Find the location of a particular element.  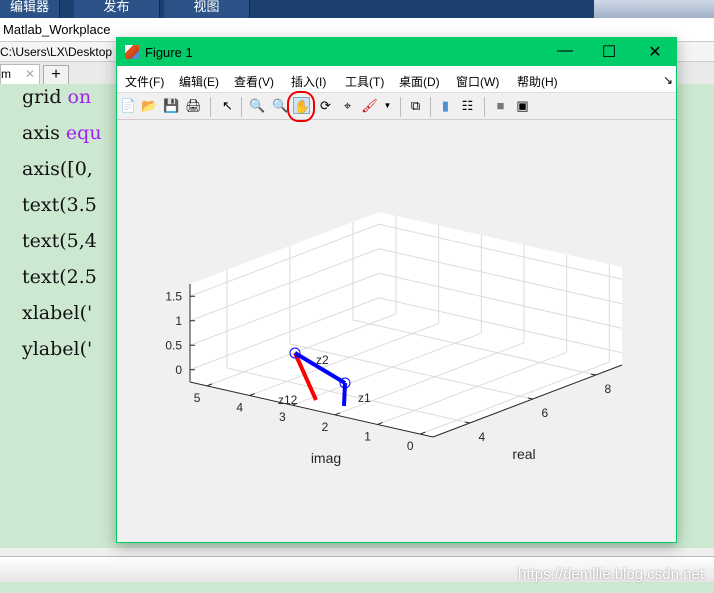

close-icon: ✕ is located at coordinates (30, 74).